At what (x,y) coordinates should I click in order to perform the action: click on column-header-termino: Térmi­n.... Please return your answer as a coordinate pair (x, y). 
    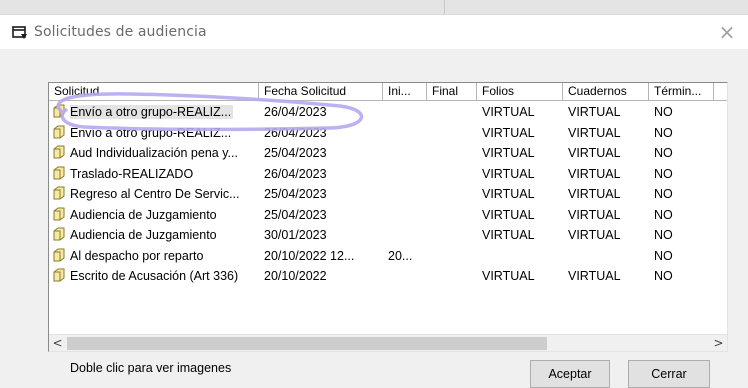
    Looking at the image, I should click on (681, 92).